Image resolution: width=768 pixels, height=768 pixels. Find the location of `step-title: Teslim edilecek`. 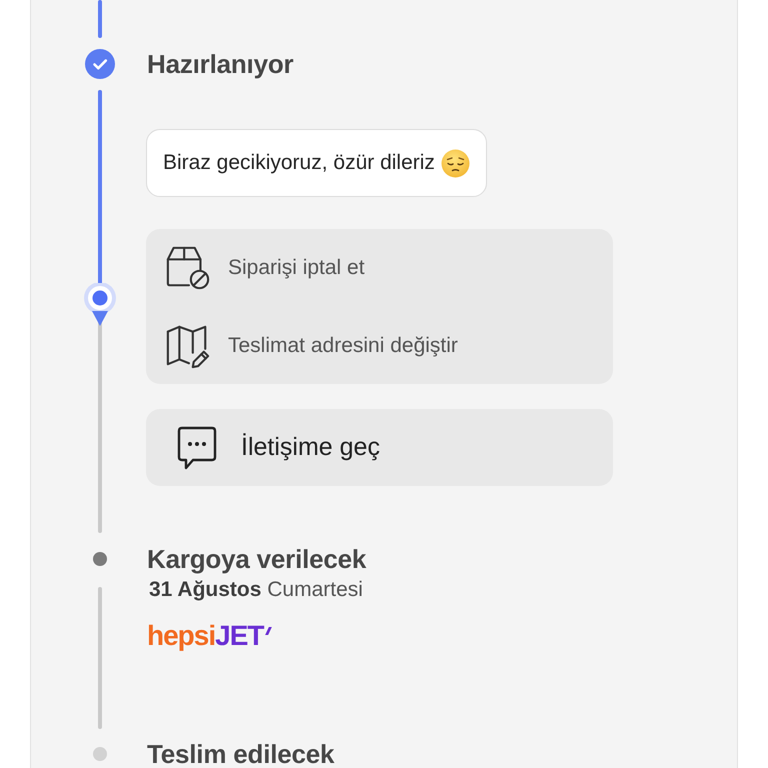

step-title: Teslim edilecek is located at coordinates (240, 754).